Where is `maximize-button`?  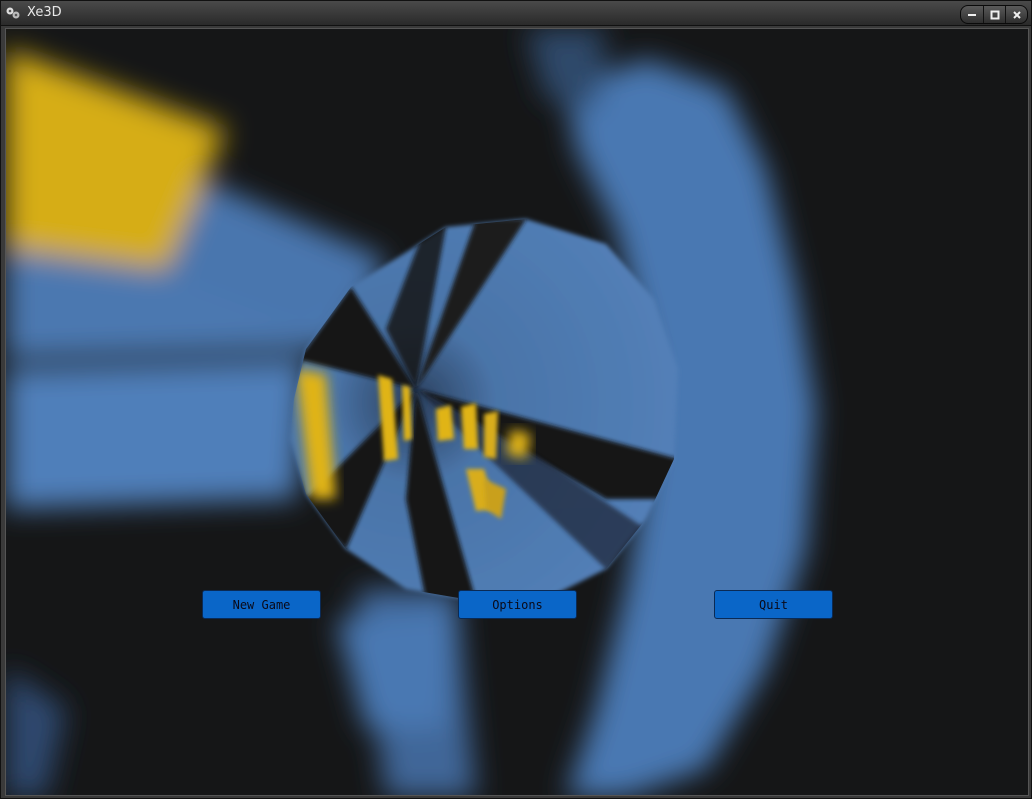 maximize-button is located at coordinates (994, 14).